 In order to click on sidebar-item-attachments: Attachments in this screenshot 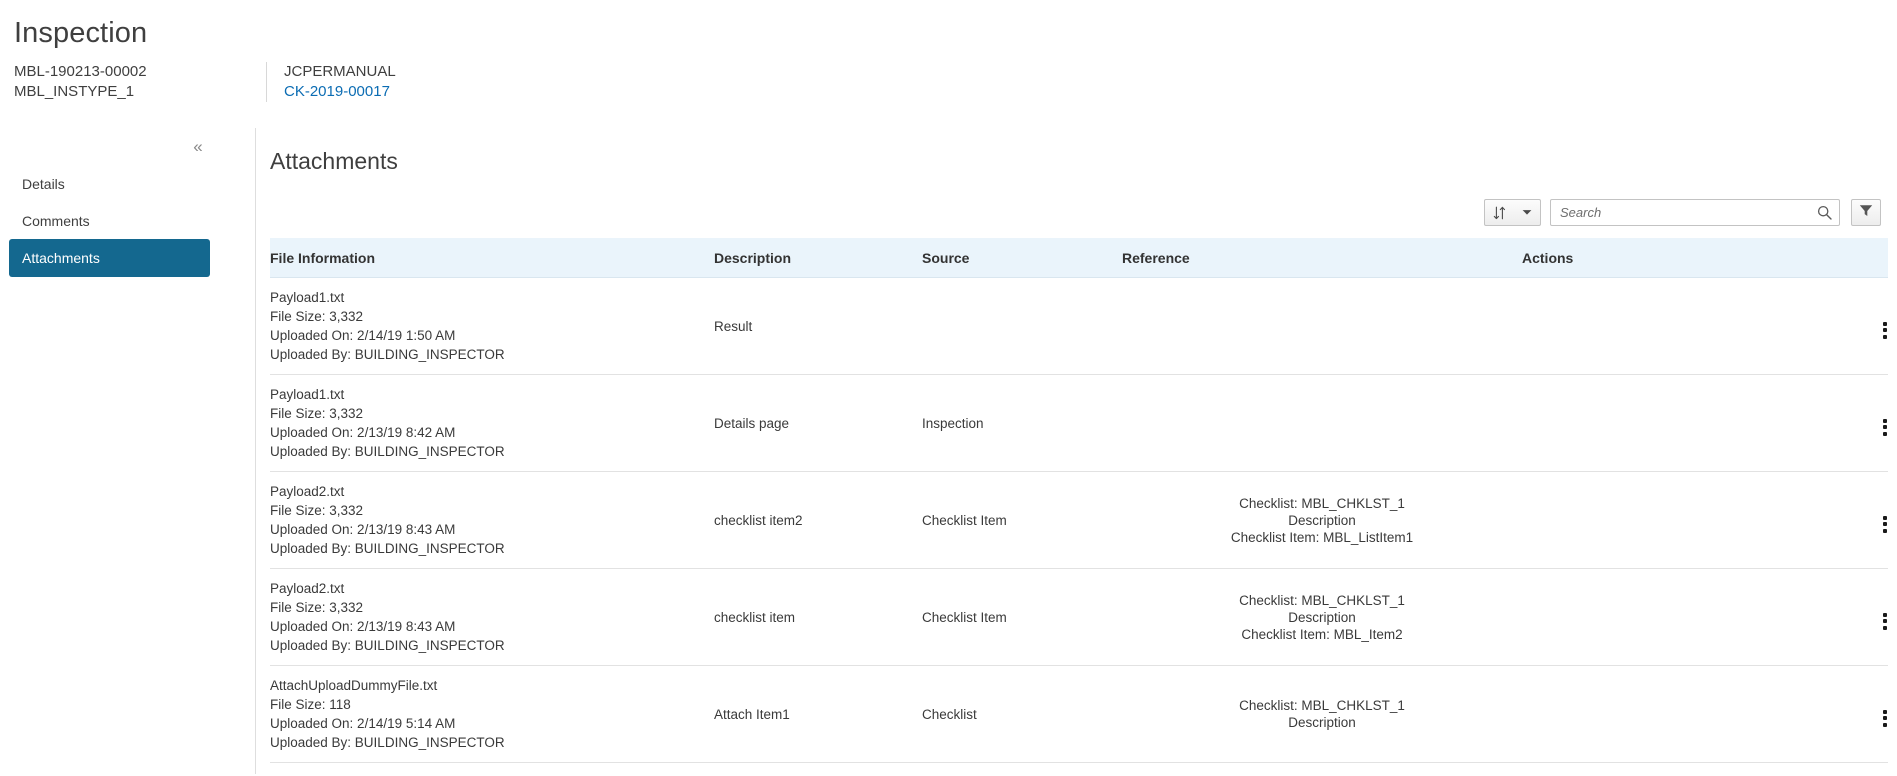, I will do `click(109, 258)`.